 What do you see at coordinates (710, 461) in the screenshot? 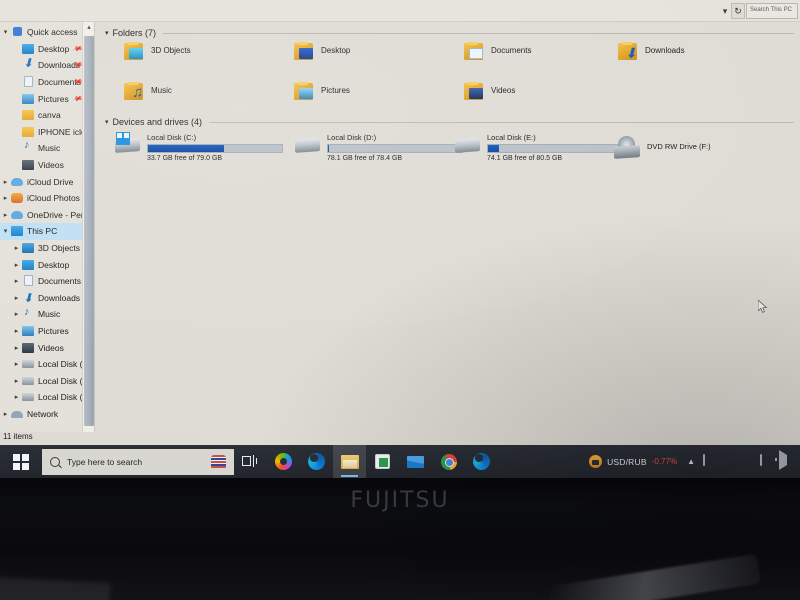
I see `onedrive-sync-icon` at bounding box center [710, 461].